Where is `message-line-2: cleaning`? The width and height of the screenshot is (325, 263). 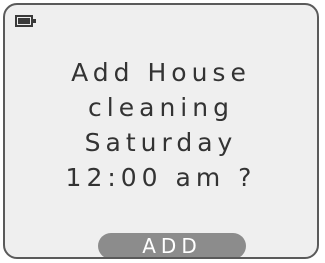
message-line-2: cleaning is located at coordinates (161, 107).